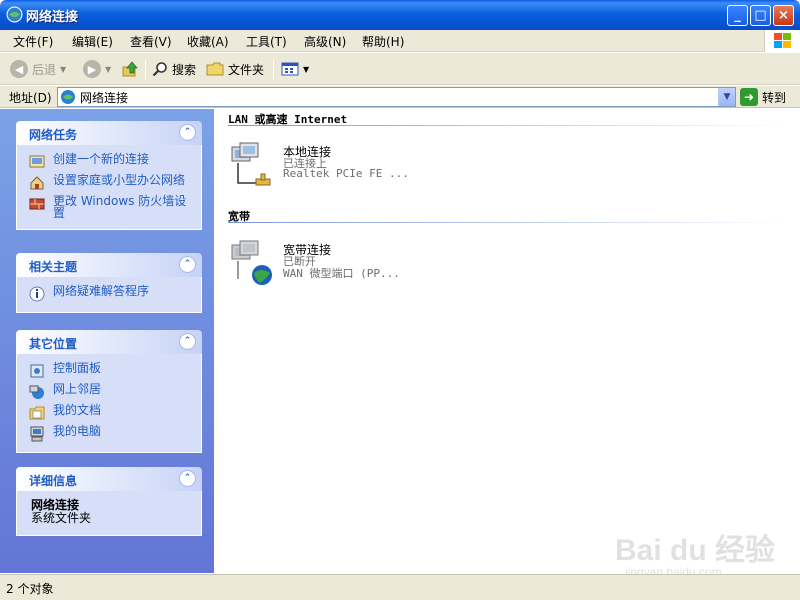 The height and width of the screenshot is (600, 800). I want to click on place-my-documents: 我的文档, so click(109, 412).